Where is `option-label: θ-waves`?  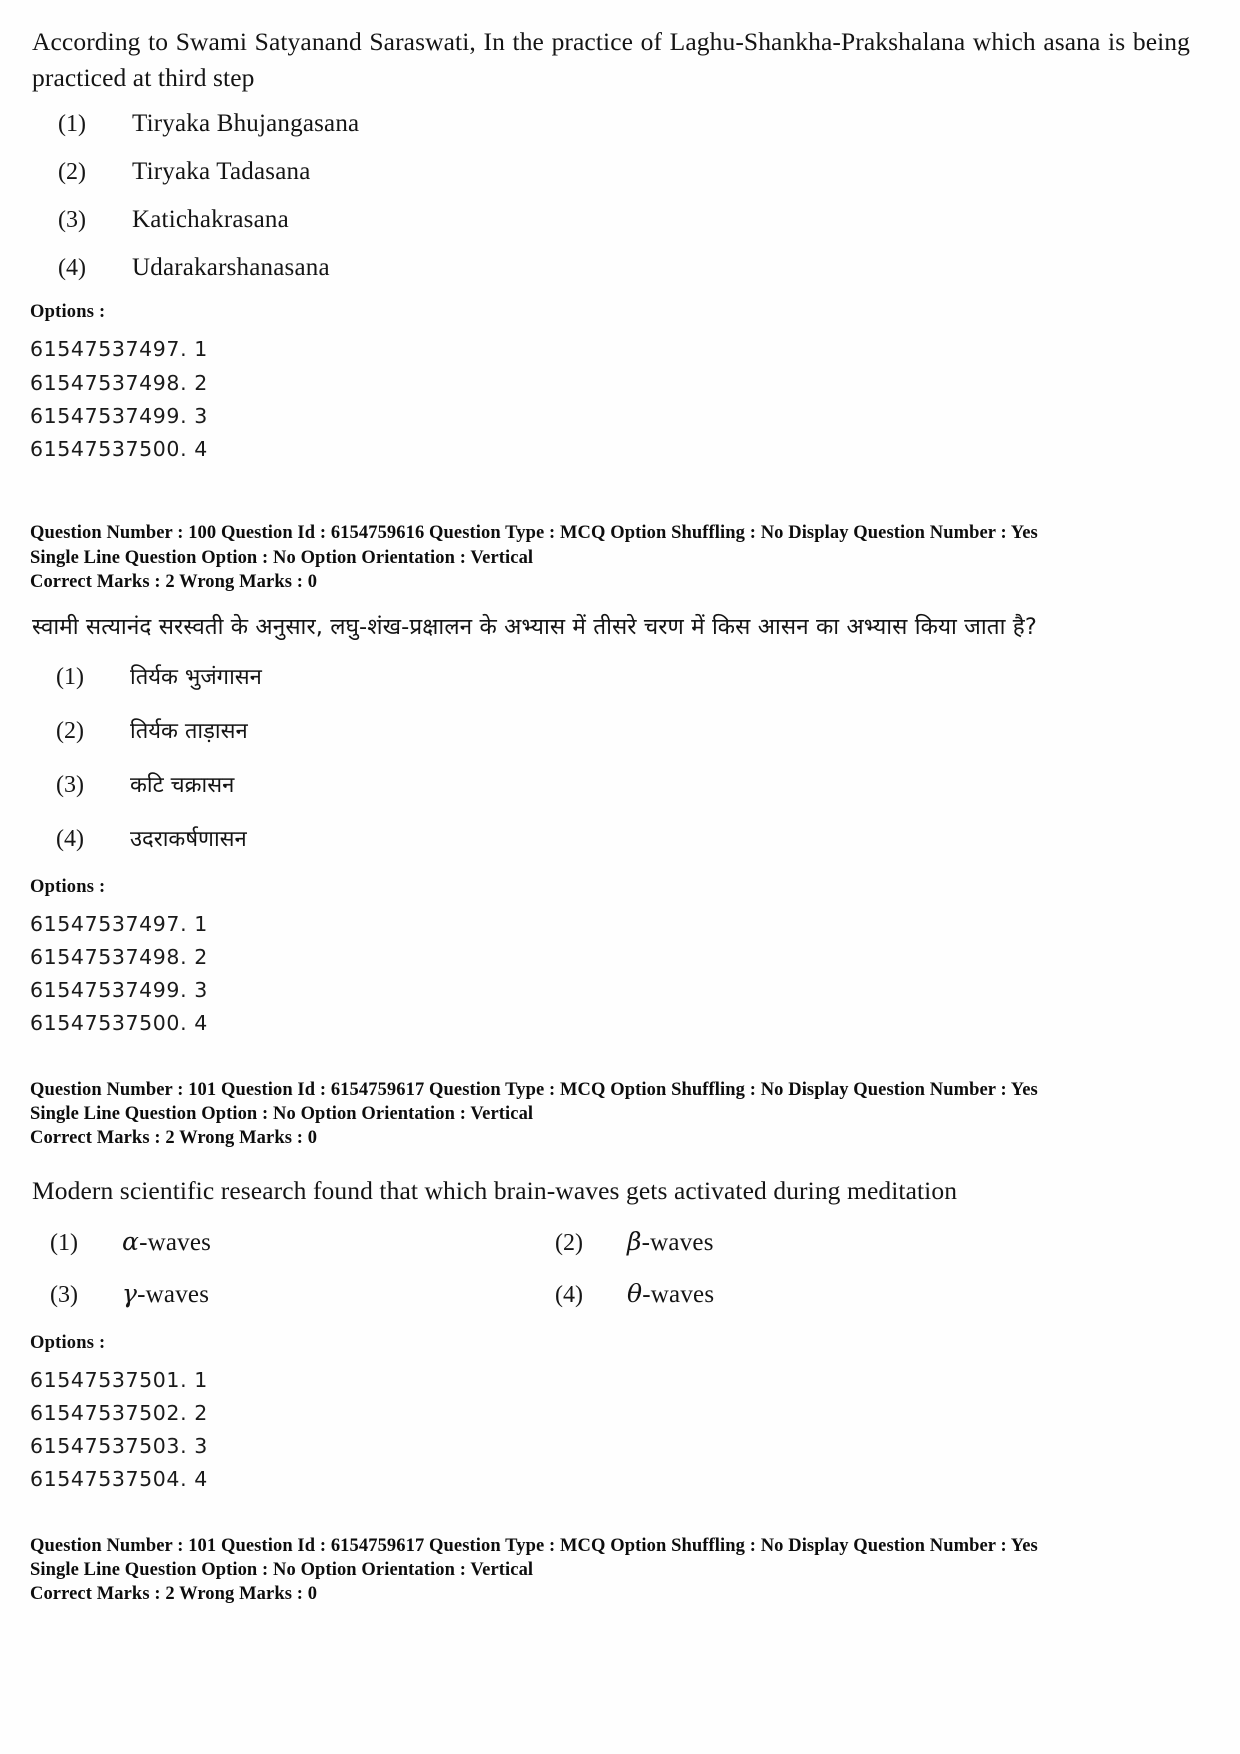 option-label: θ-waves is located at coordinates (670, 1294).